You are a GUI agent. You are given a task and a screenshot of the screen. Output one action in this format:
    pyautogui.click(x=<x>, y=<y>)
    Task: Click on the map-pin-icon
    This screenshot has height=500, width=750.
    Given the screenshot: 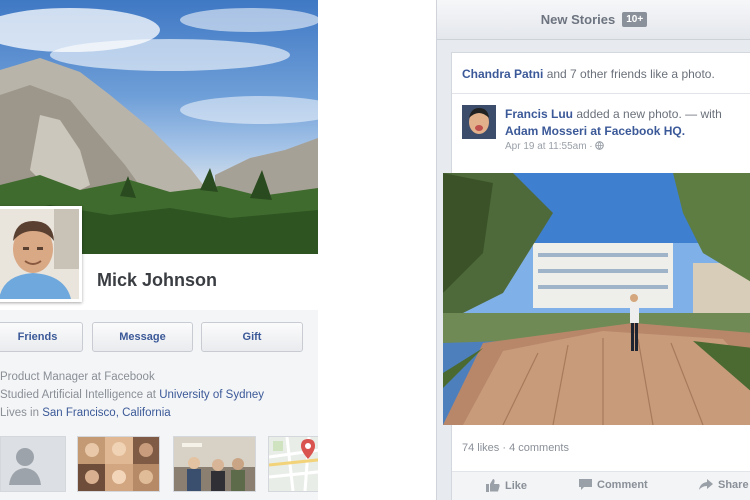 What is the action you would take?
    pyautogui.click(x=308, y=449)
    